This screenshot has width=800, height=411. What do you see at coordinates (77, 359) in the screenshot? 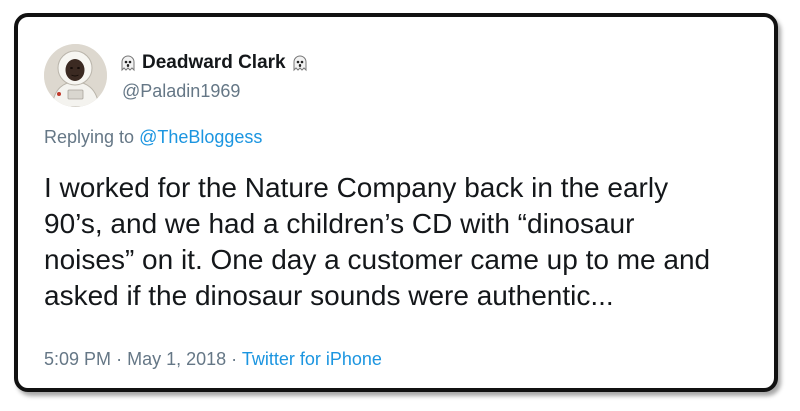
I see `tweet-time: 5:09 PM` at bounding box center [77, 359].